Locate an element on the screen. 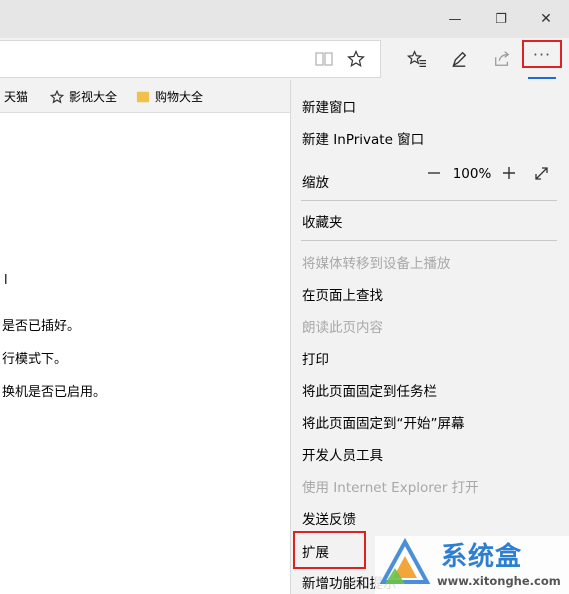 The width and height of the screenshot is (569, 594). fav-label: 影视大全 is located at coordinates (93, 97).